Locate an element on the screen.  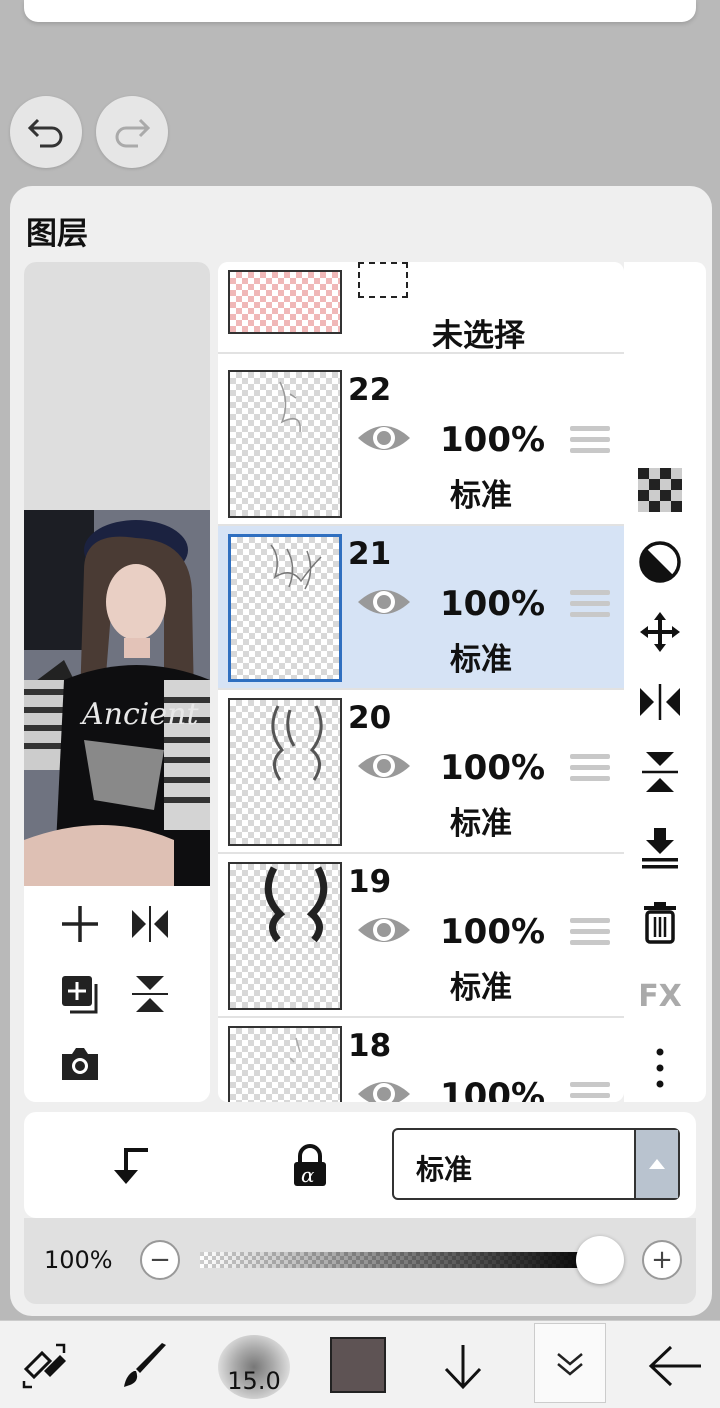
redo-button is located at coordinates (132, 132).